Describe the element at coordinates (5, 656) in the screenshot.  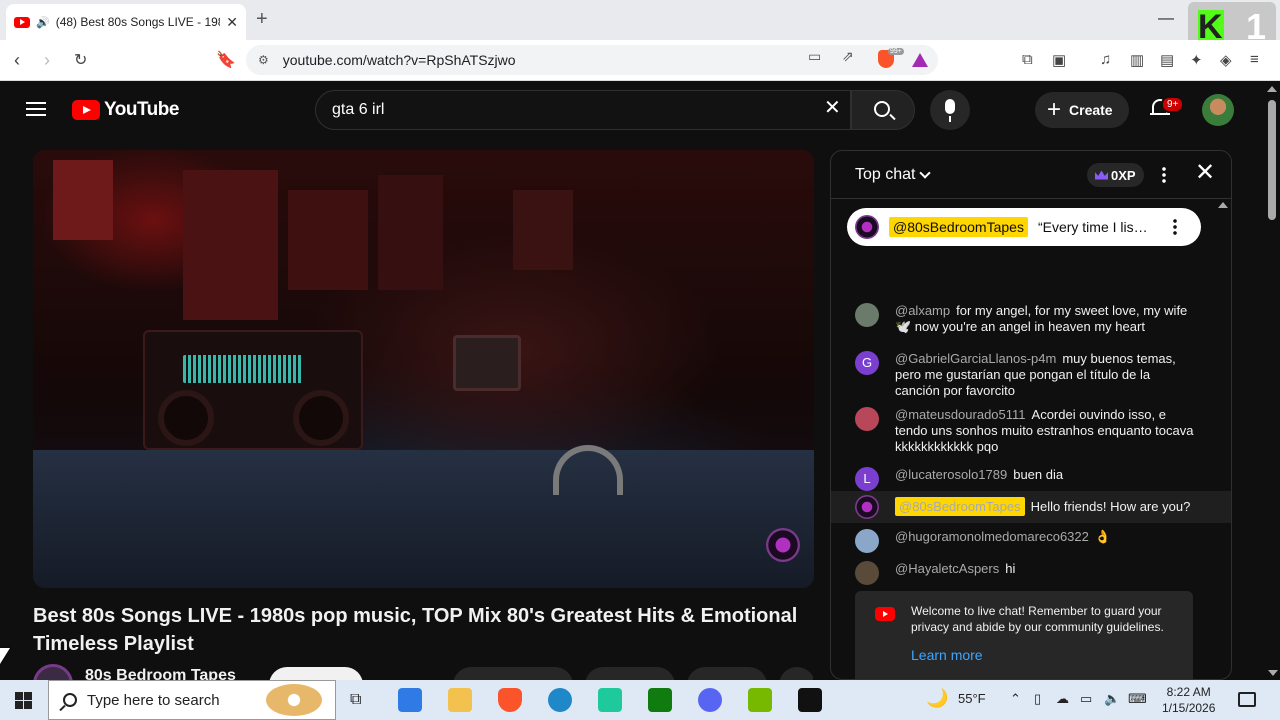
I see `mouse-cursor-icon` at that location.